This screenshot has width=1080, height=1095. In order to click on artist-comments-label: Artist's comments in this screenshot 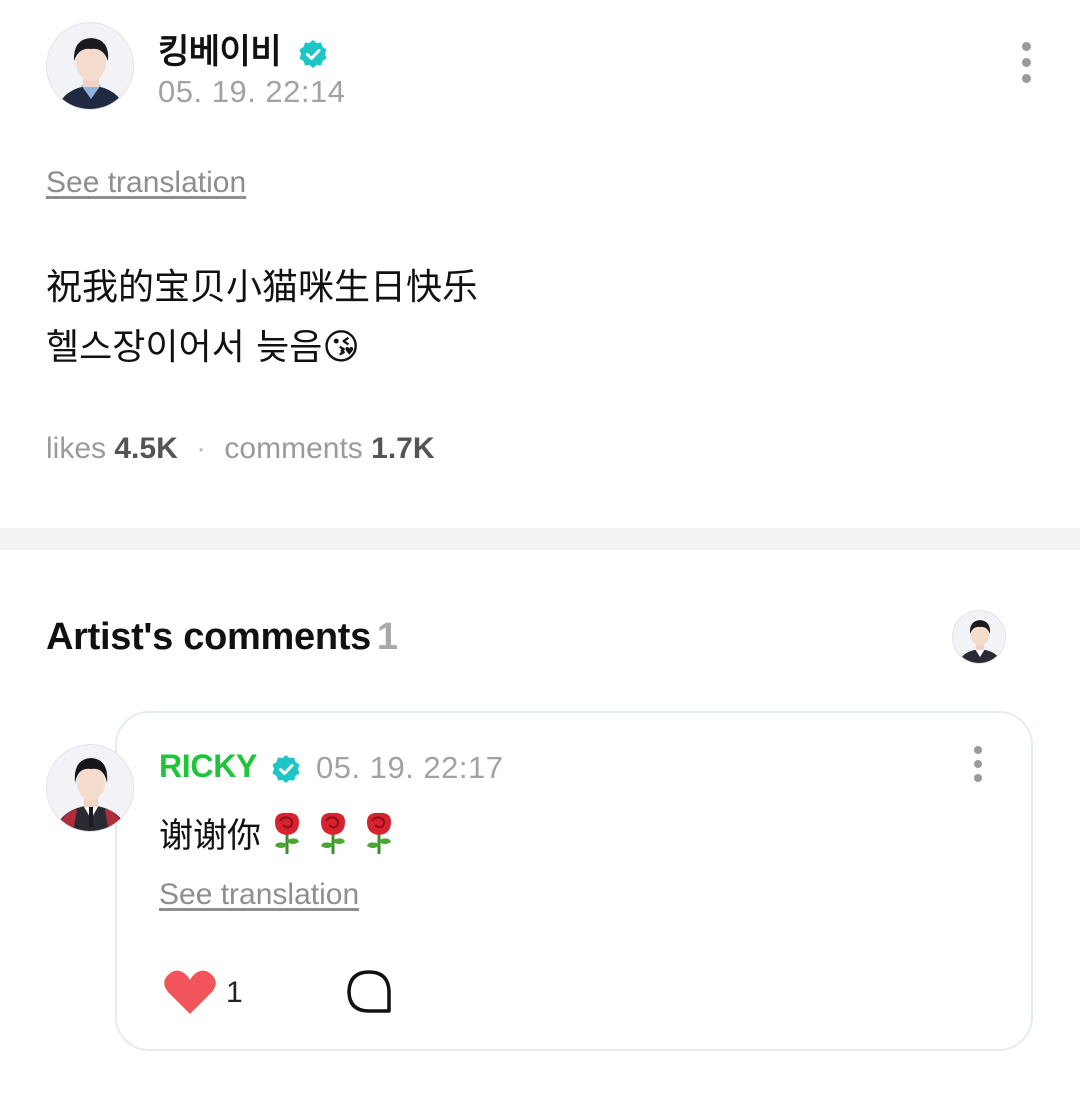, I will do `click(208, 637)`.